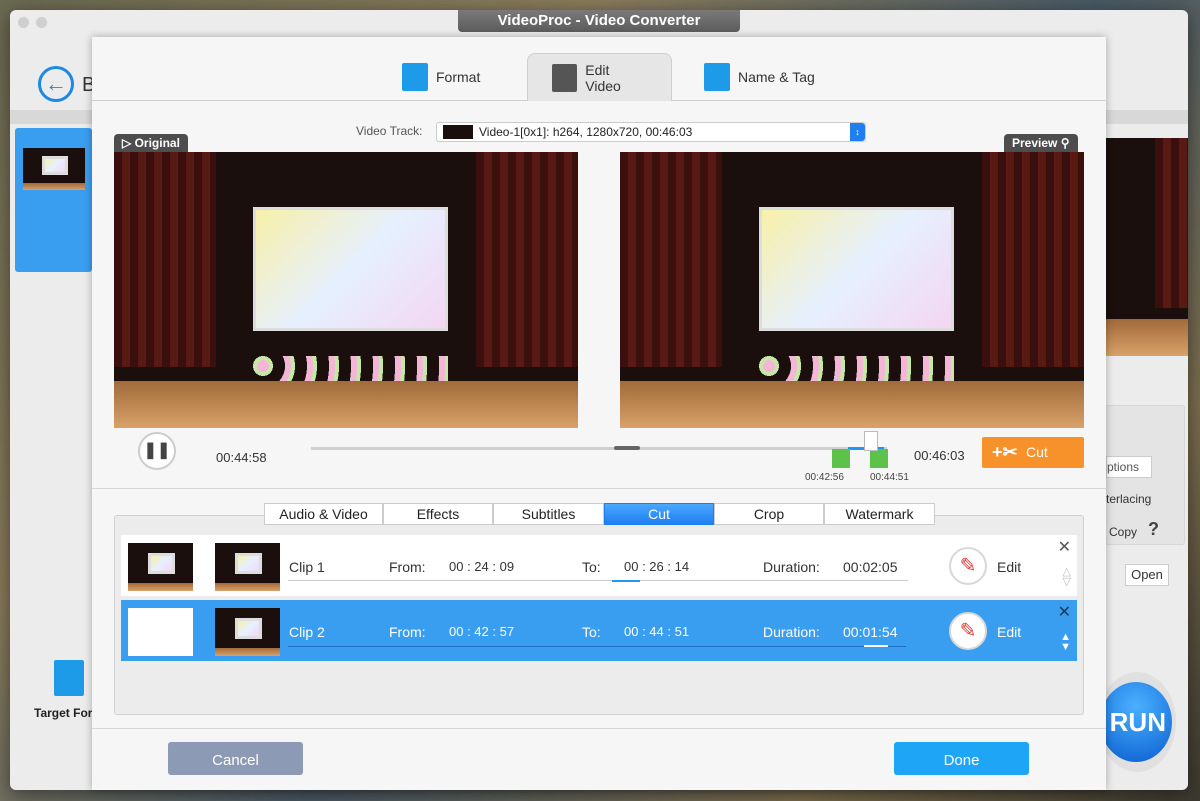 The image size is (1200, 801). What do you see at coordinates (717, 77) in the screenshot?
I see `name-tag-icon` at bounding box center [717, 77].